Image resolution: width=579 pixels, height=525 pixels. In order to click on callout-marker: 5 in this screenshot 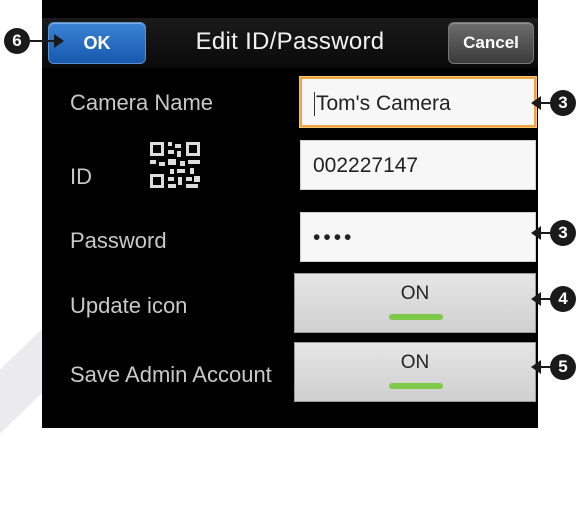, I will do `click(563, 367)`.